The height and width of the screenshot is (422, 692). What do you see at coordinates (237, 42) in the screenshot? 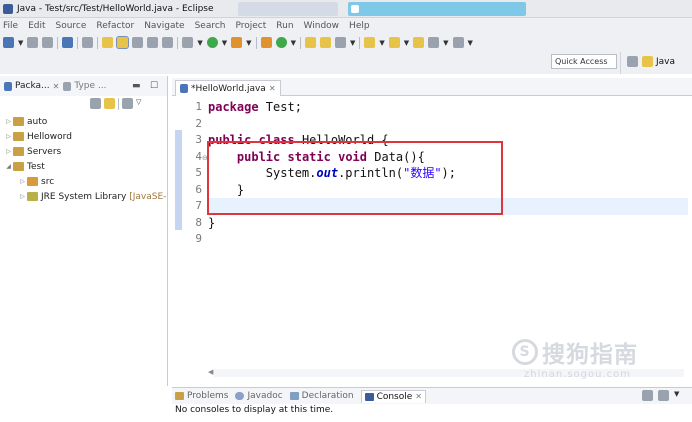
I see `external-tools-icon` at bounding box center [237, 42].